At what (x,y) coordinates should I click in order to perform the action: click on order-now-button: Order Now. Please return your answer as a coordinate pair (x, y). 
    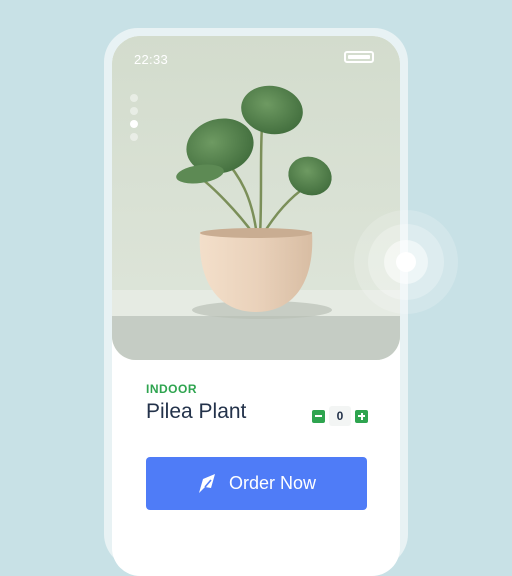
    Looking at the image, I should click on (256, 483).